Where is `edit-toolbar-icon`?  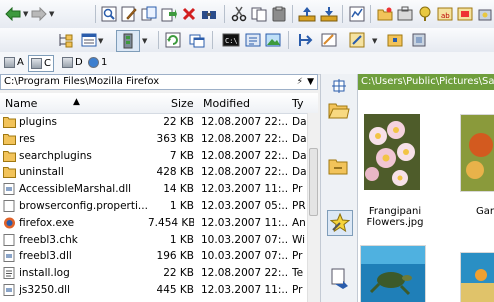
edit-toolbar-icon is located at coordinates (357, 40).